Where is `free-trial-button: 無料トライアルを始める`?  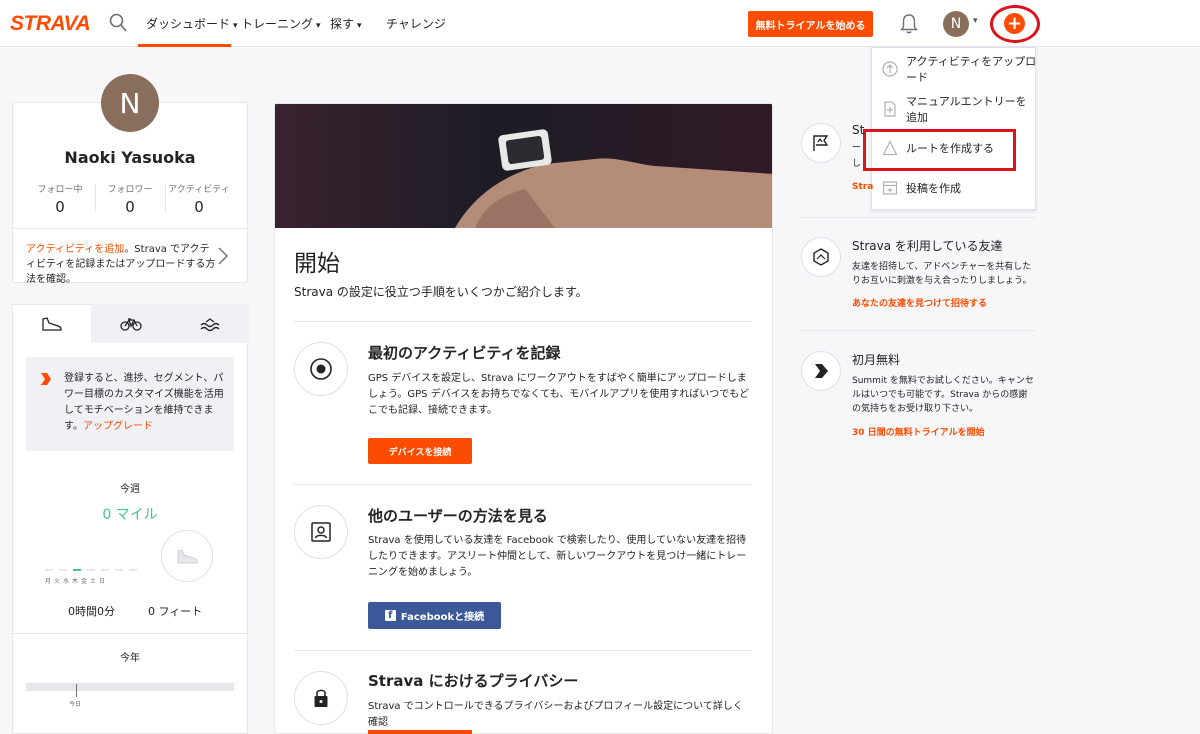 free-trial-button: 無料トライアルを始める is located at coordinates (810, 24).